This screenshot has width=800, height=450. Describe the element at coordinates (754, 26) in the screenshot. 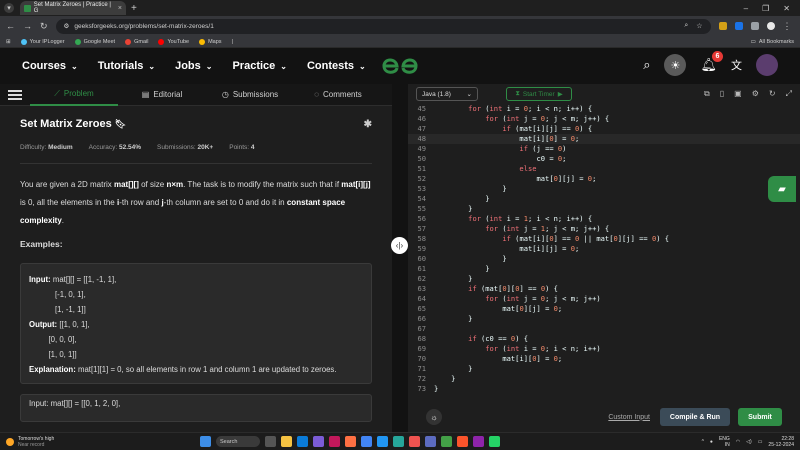

I see `extensions-puzzle-icon` at that location.